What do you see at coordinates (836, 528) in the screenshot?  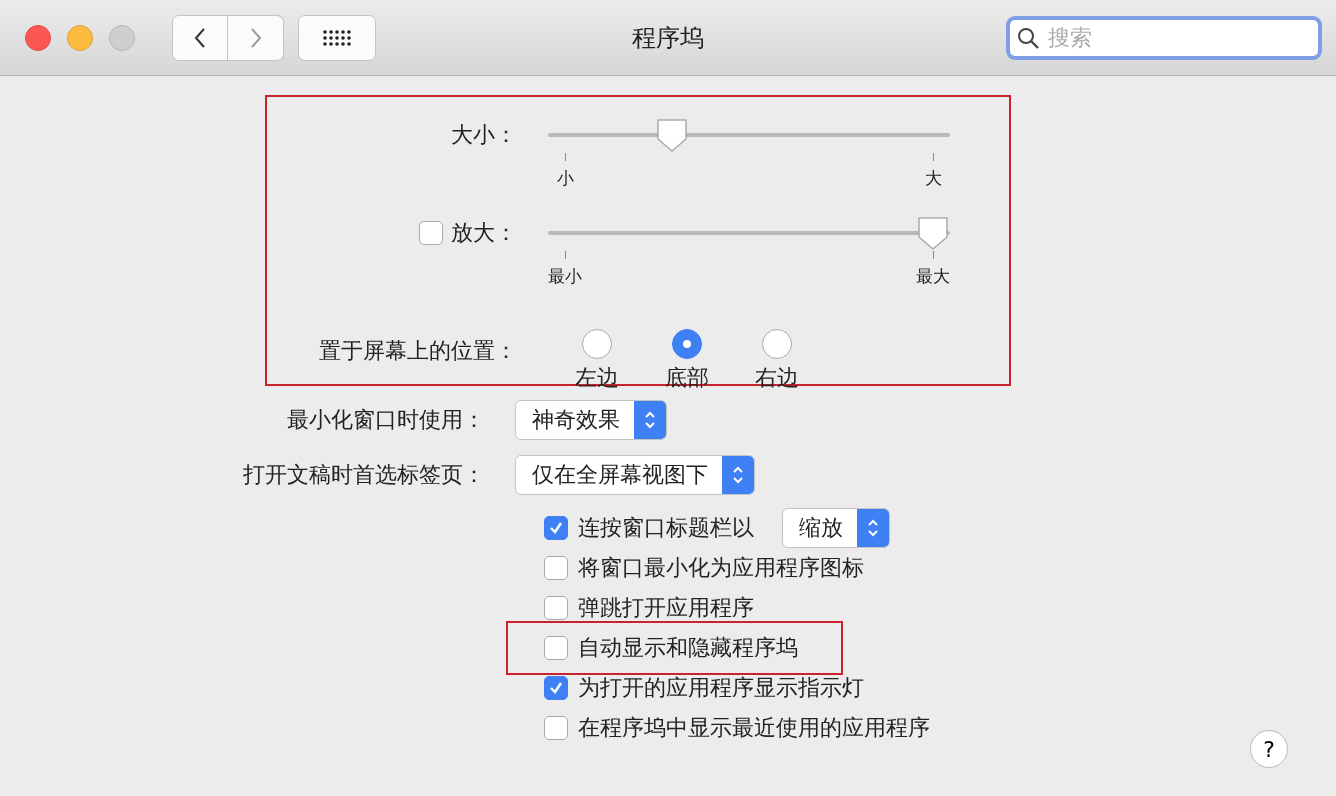 I see `popup-menu: 缩放` at bounding box center [836, 528].